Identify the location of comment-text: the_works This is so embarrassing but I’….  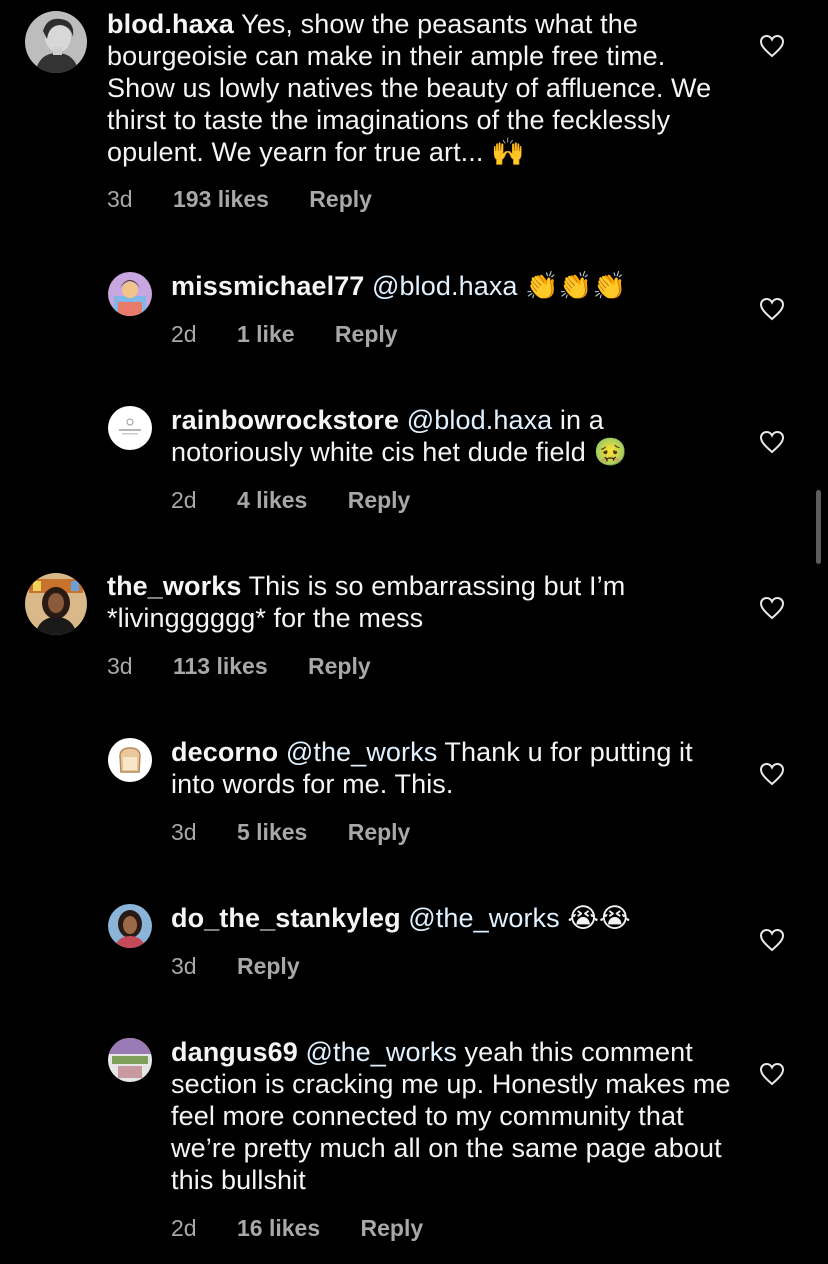
(412, 602).